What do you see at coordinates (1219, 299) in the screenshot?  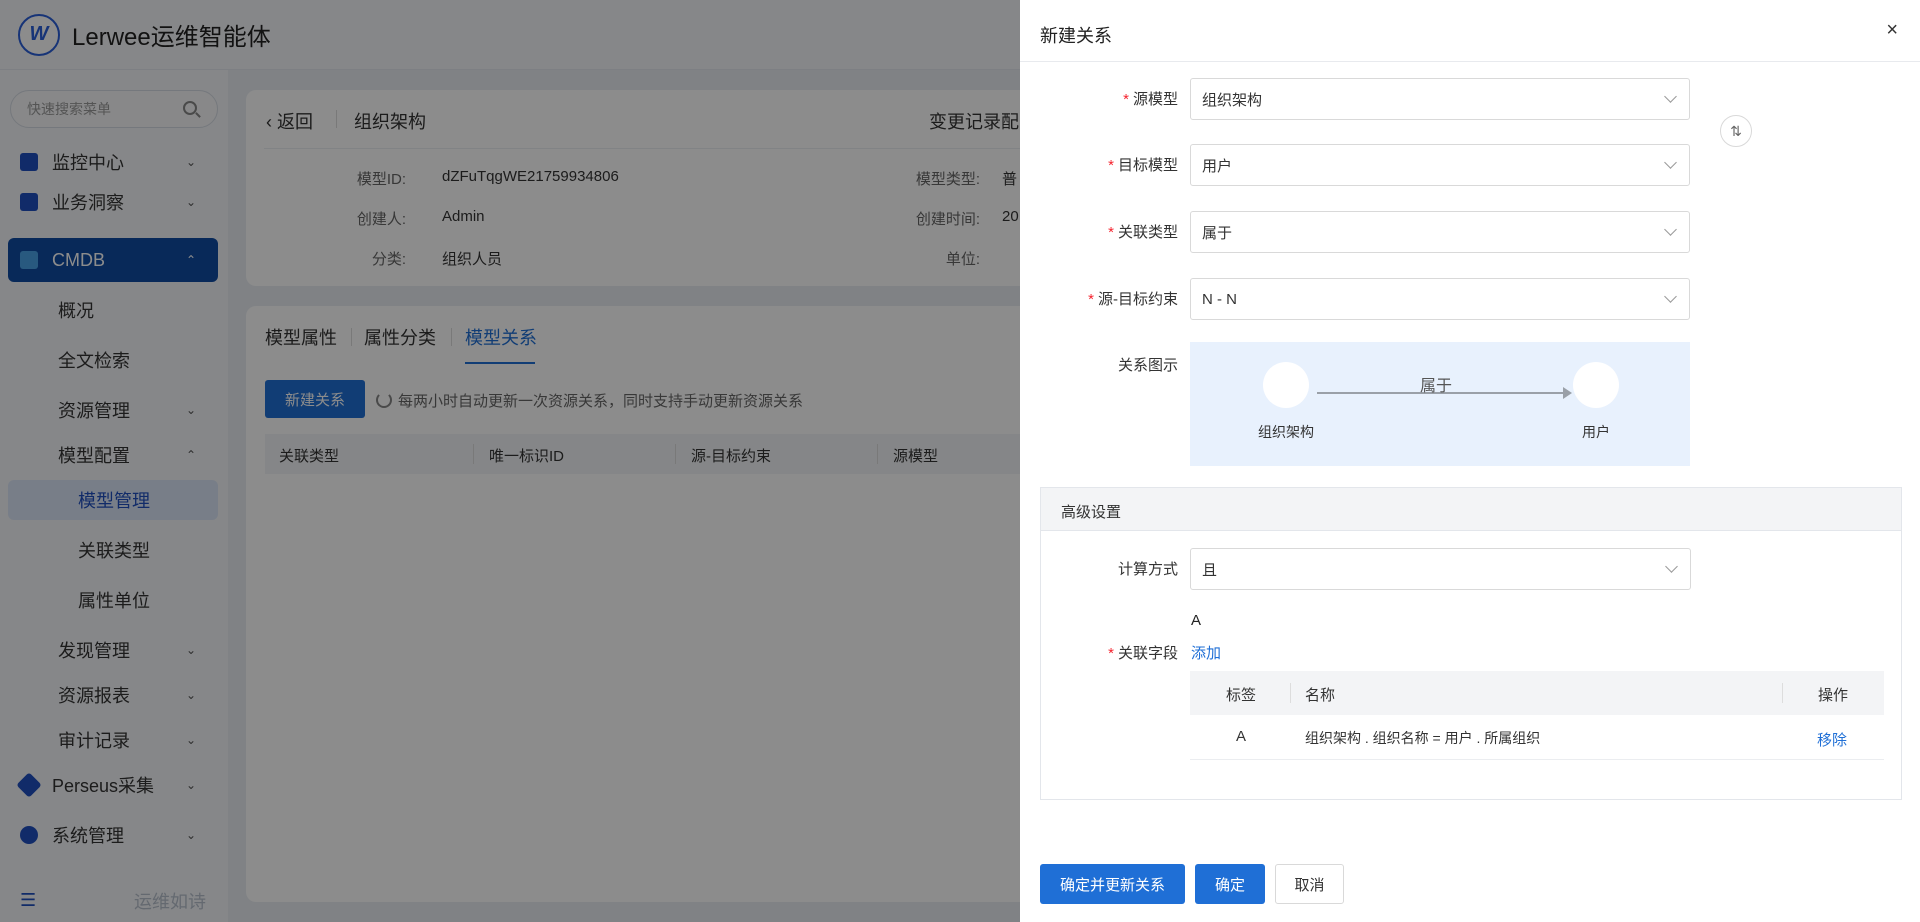 I see `constraint-value: N - N` at bounding box center [1219, 299].